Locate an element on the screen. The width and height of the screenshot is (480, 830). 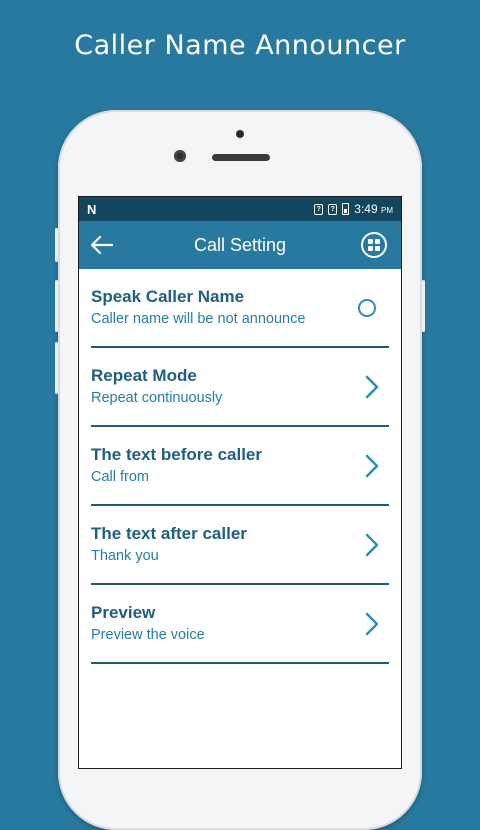
arrow-left-icon is located at coordinates (102, 245).